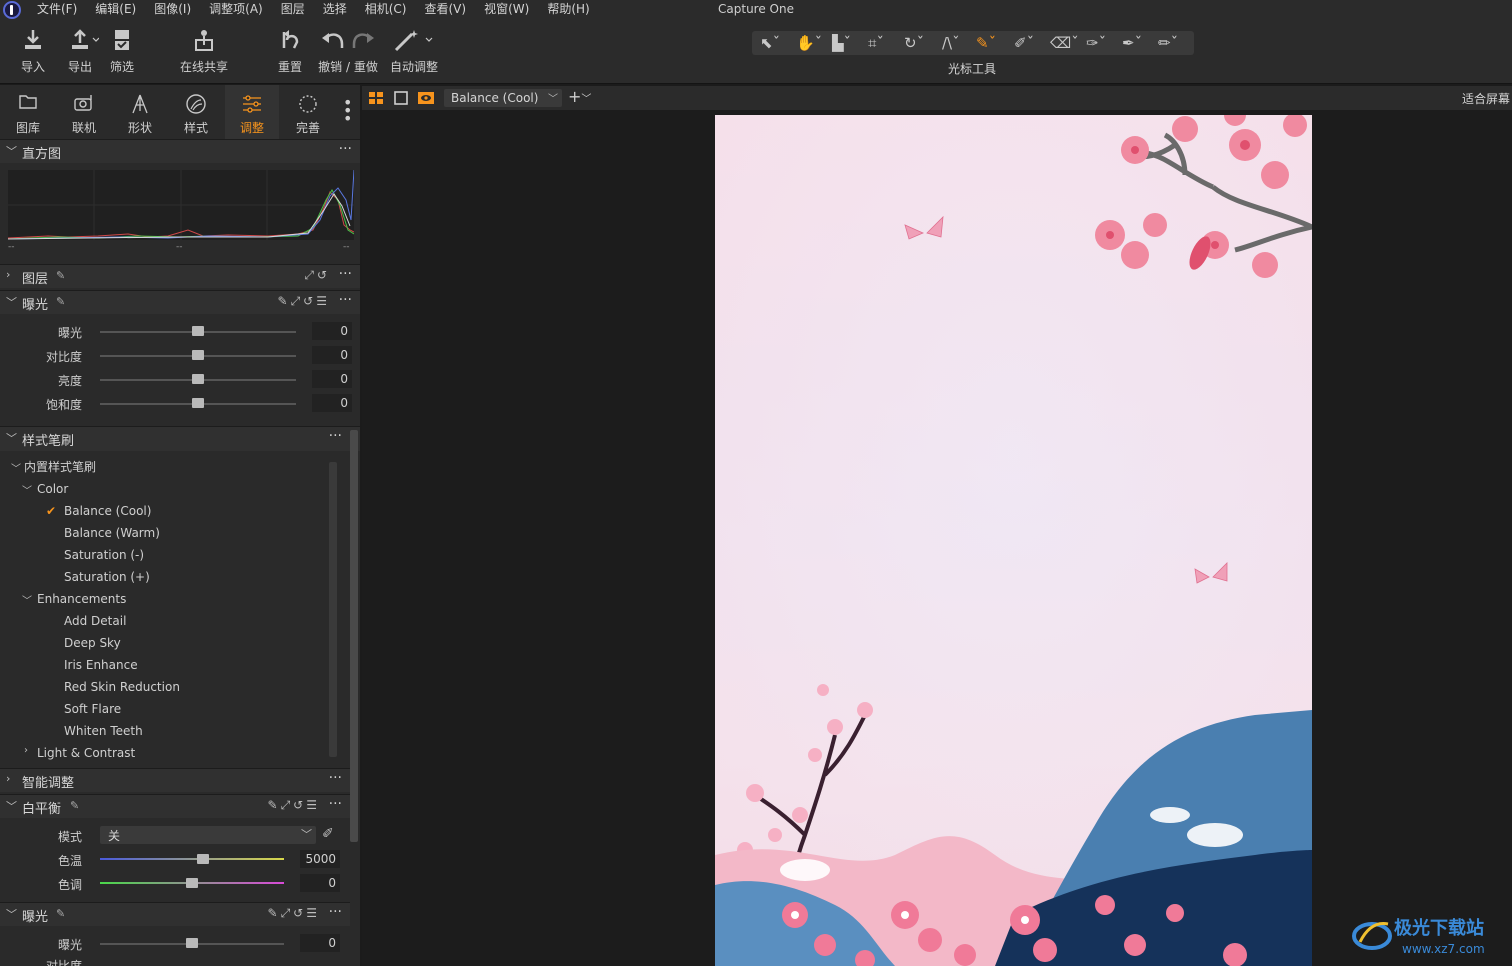 The height and width of the screenshot is (966, 1512). Describe the element at coordinates (579, 96) in the screenshot. I see `add-icon: +﹀` at that location.